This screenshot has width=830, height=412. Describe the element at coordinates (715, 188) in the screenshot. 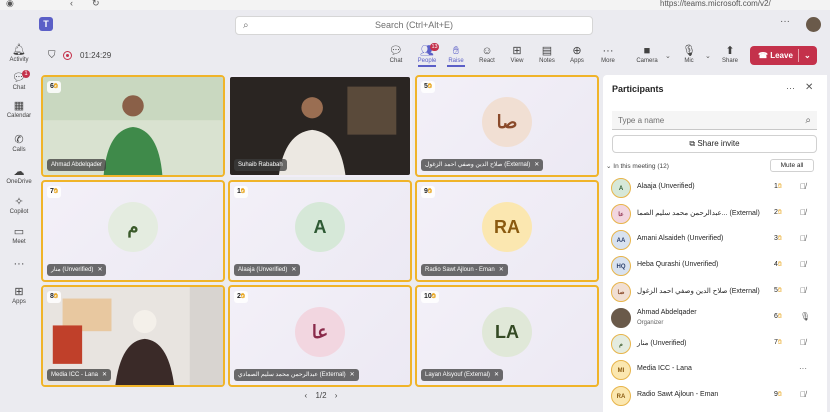

I see `participant-row: A Alaaja (Unverified) 1✋︎ 🎙̸` at that location.